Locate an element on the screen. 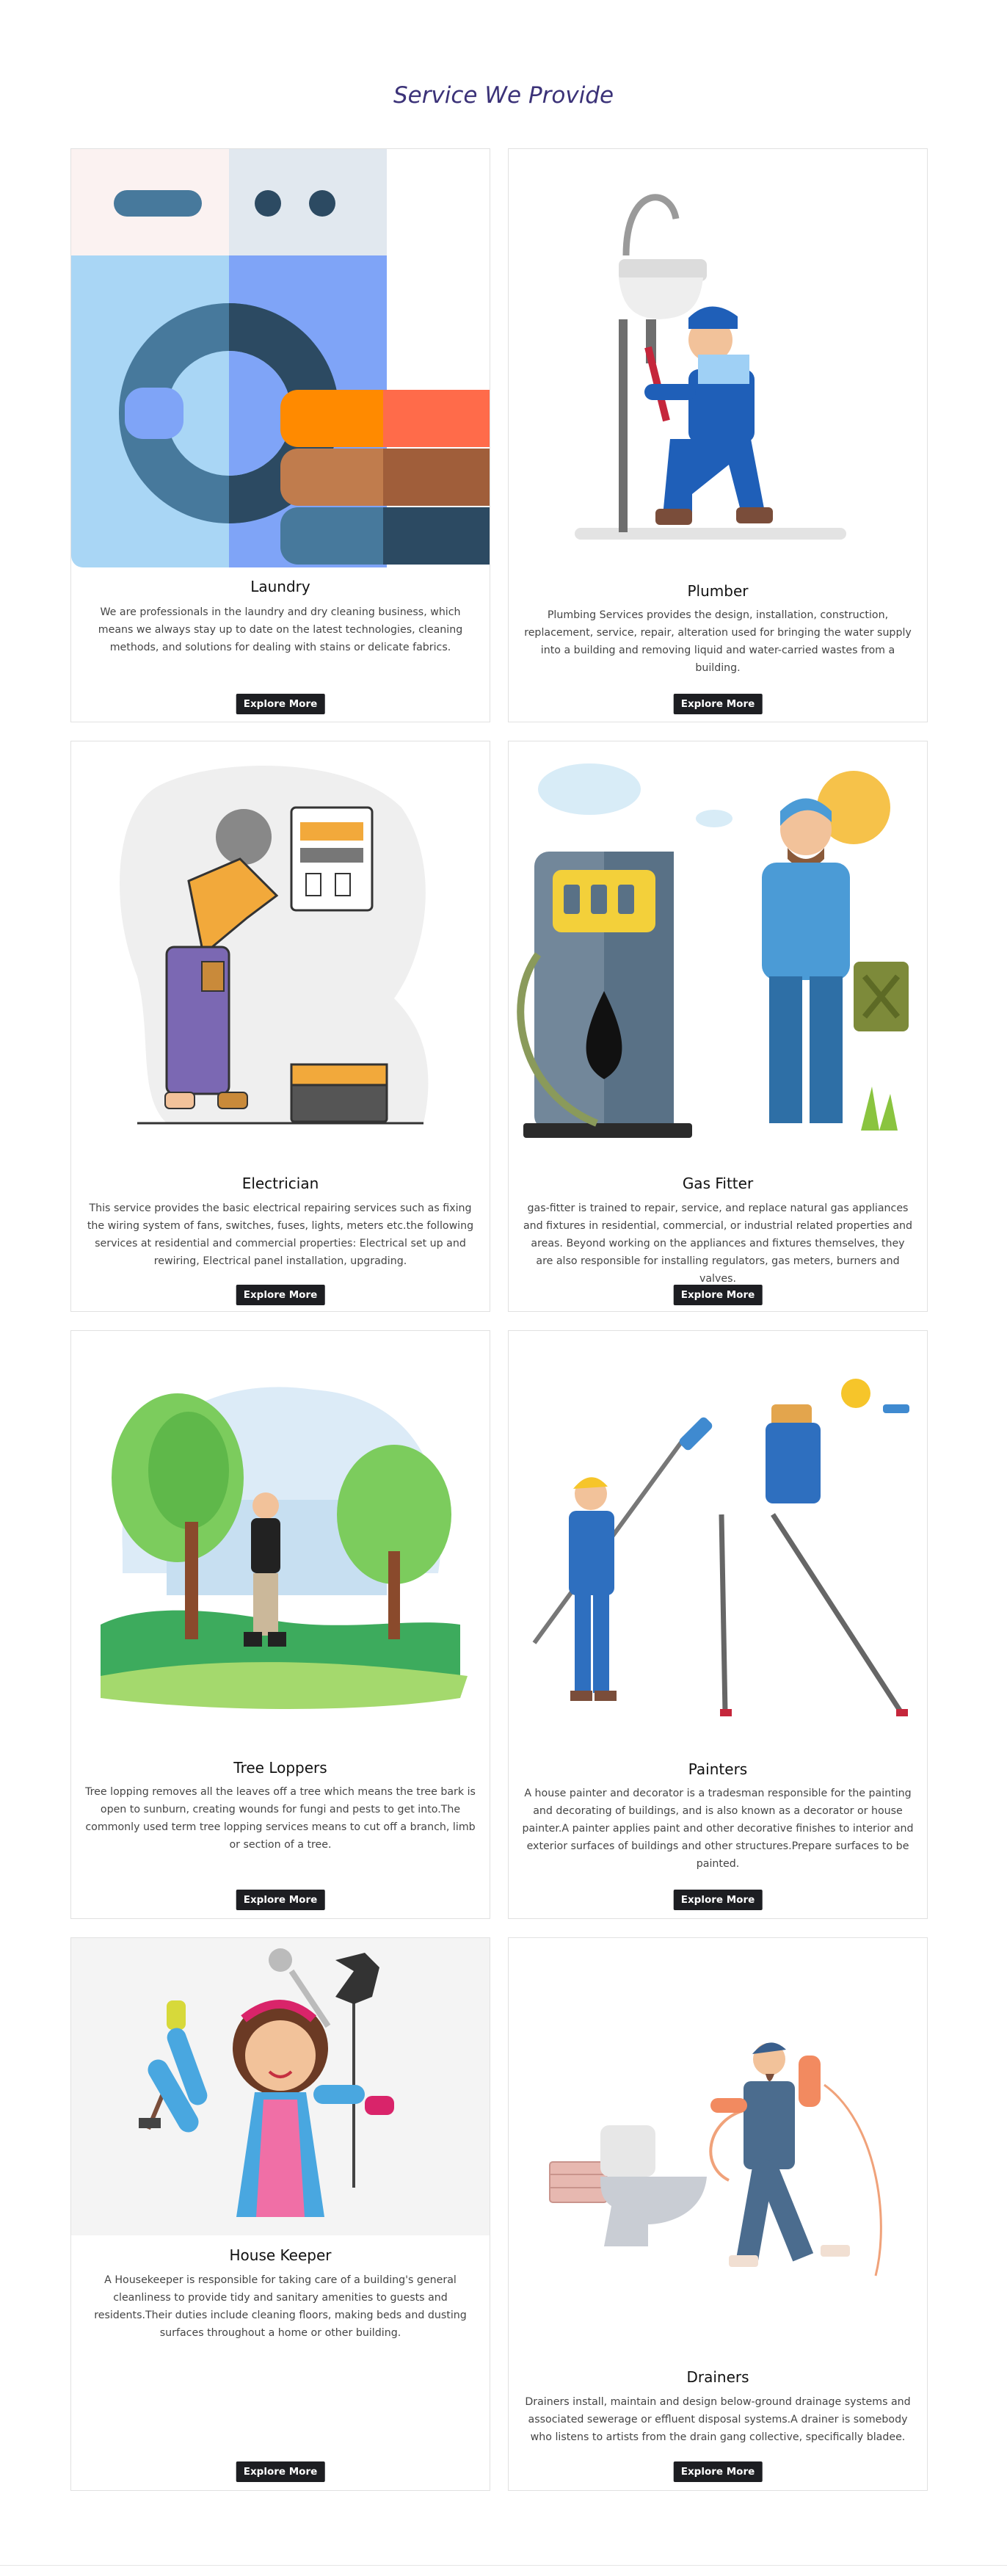 This screenshot has height=2576, width=1007. card-title: Plumber is located at coordinates (718, 591).